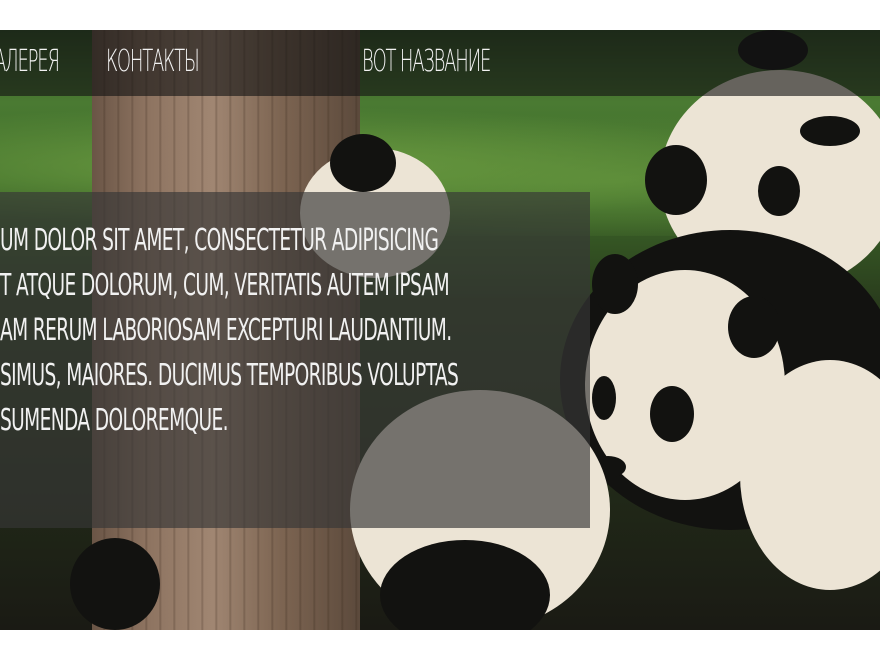 This screenshot has height=660, width=880. Describe the element at coordinates (30, 61) in the screenshot. I see `nav-link-gallery: АЛЕРЕЯ` at that location.